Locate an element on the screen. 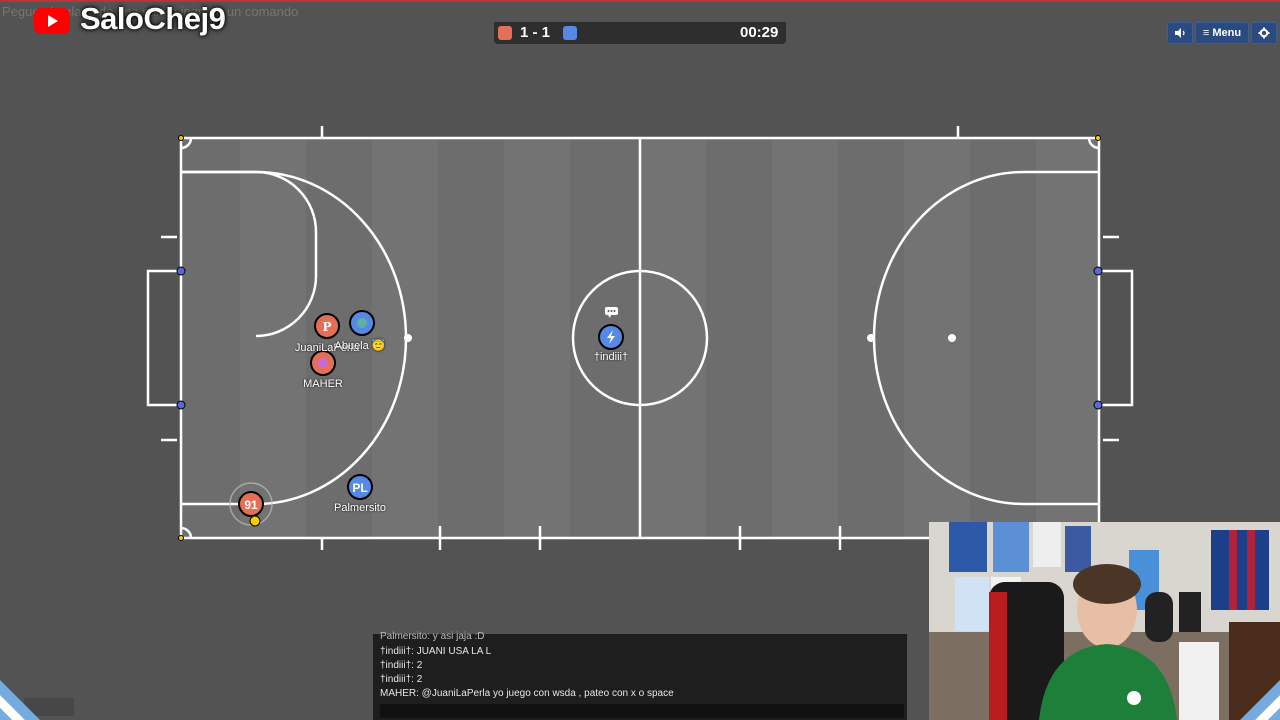 This screenshot has height=720, width=1280. player-juanilaperla: P is located at coordinates (327, 326).